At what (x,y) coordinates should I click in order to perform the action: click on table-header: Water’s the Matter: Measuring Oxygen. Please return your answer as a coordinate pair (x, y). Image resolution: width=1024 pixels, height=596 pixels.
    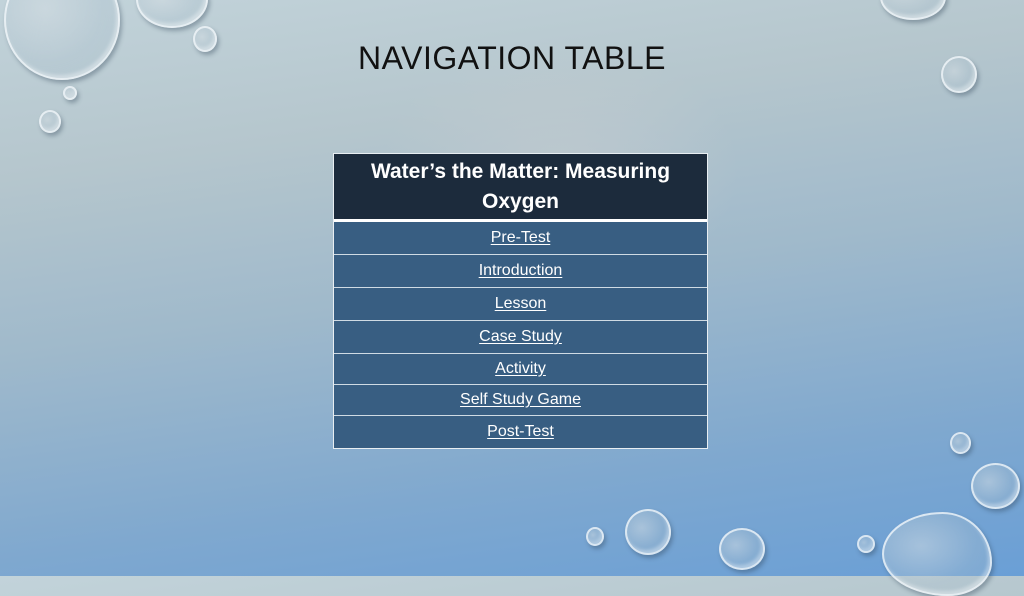
    Looking at the image, I should click on (520, 188).